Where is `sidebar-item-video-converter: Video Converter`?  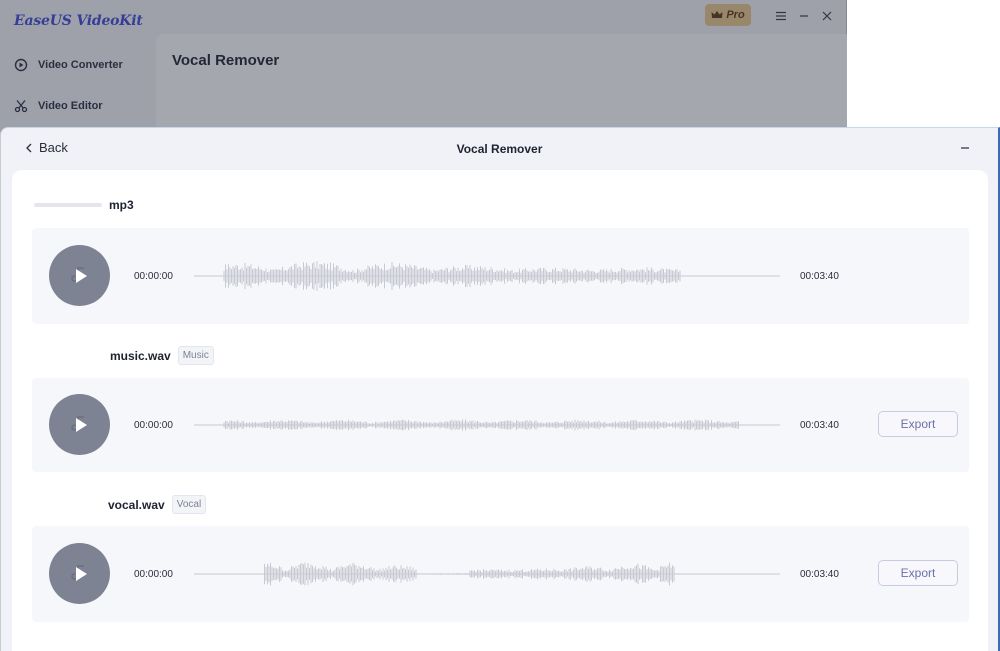
sidebar-item-video-converter: Video Converter is located at coordinates (68, 65).